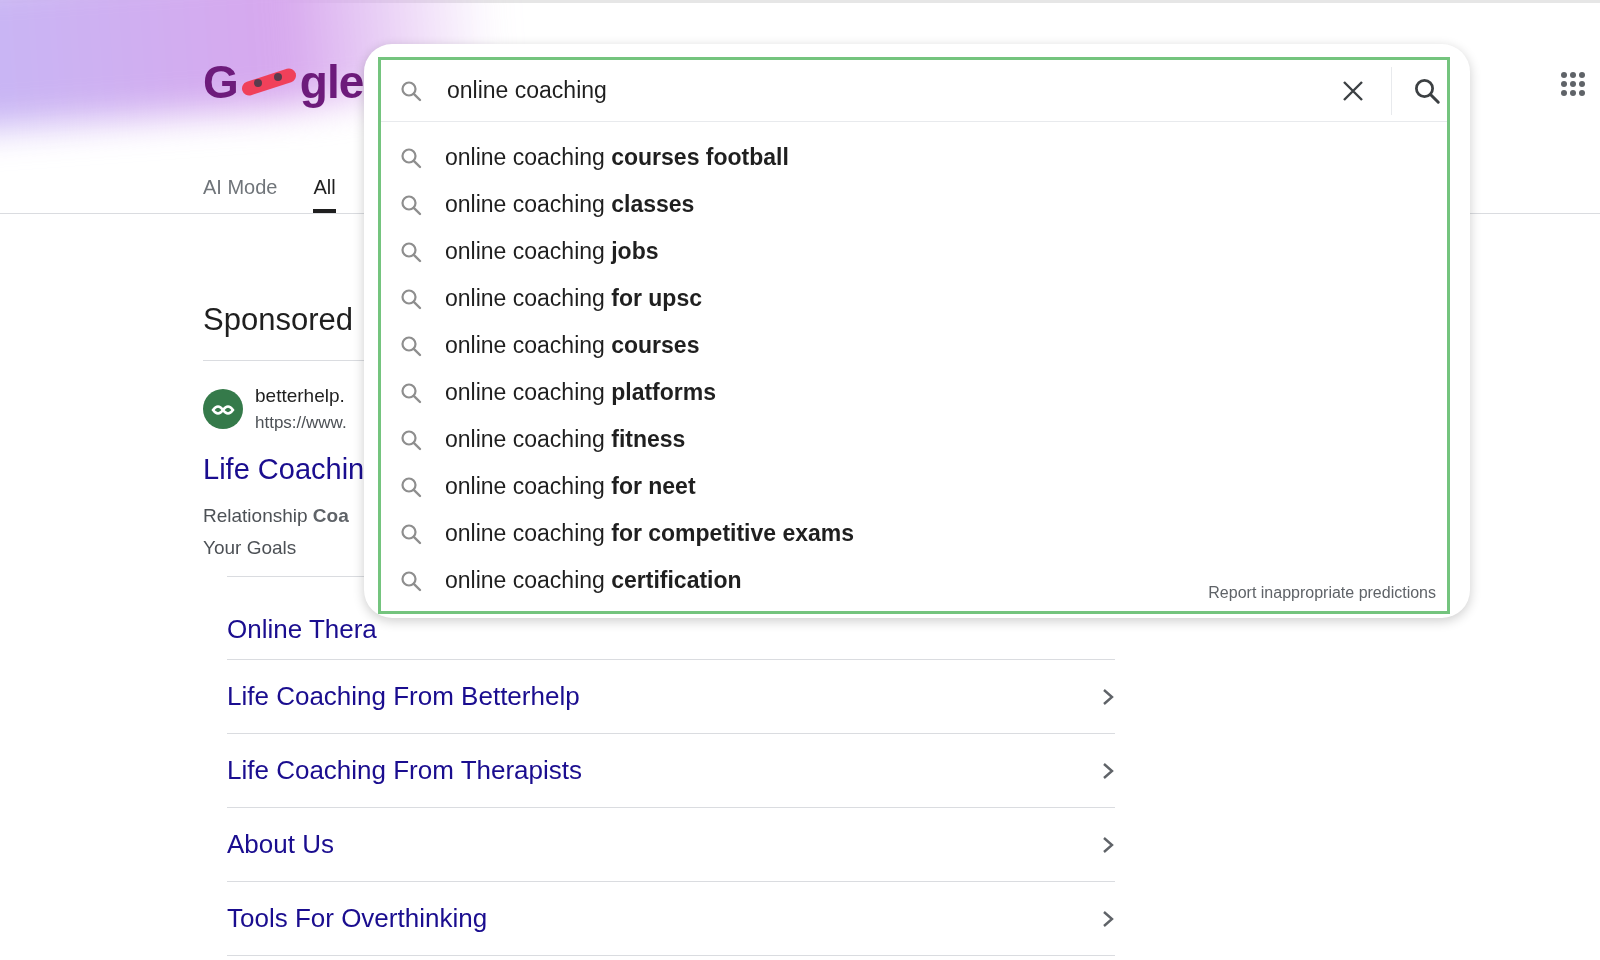 The image size is (1600, 960). What do you see at coordinates (572, 345) in the screenshot?
I see `suggestion: online coaching courses` at bounding box center [572, 345].